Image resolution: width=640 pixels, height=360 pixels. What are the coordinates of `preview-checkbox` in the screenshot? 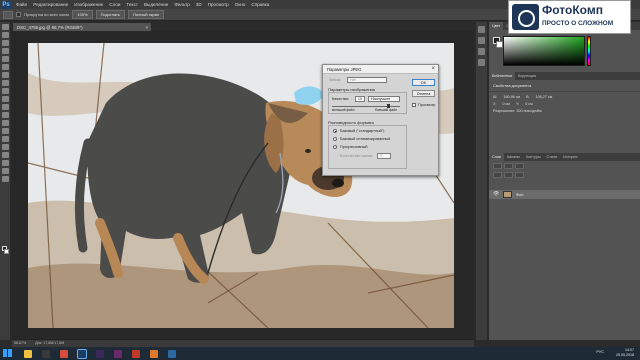 It's located at (414, 105).